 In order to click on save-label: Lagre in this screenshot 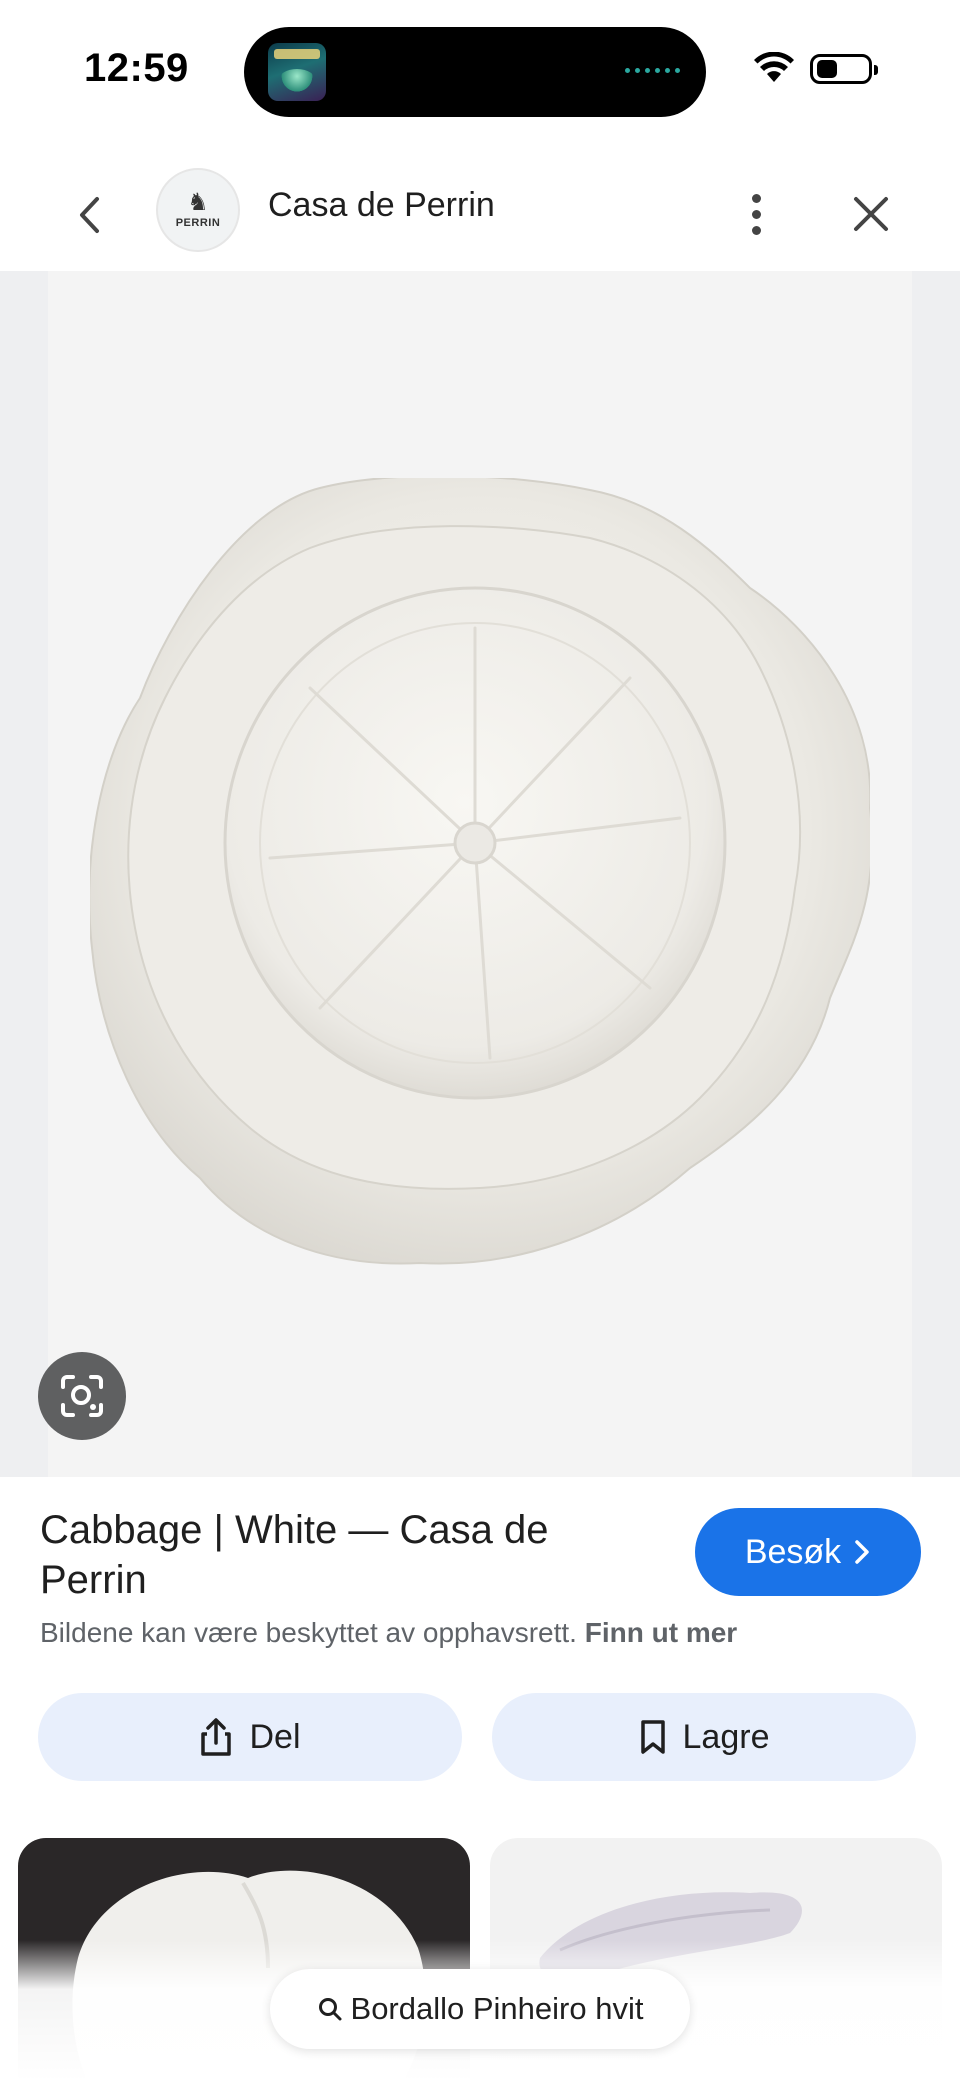, I will do `click(726, 1736)`.